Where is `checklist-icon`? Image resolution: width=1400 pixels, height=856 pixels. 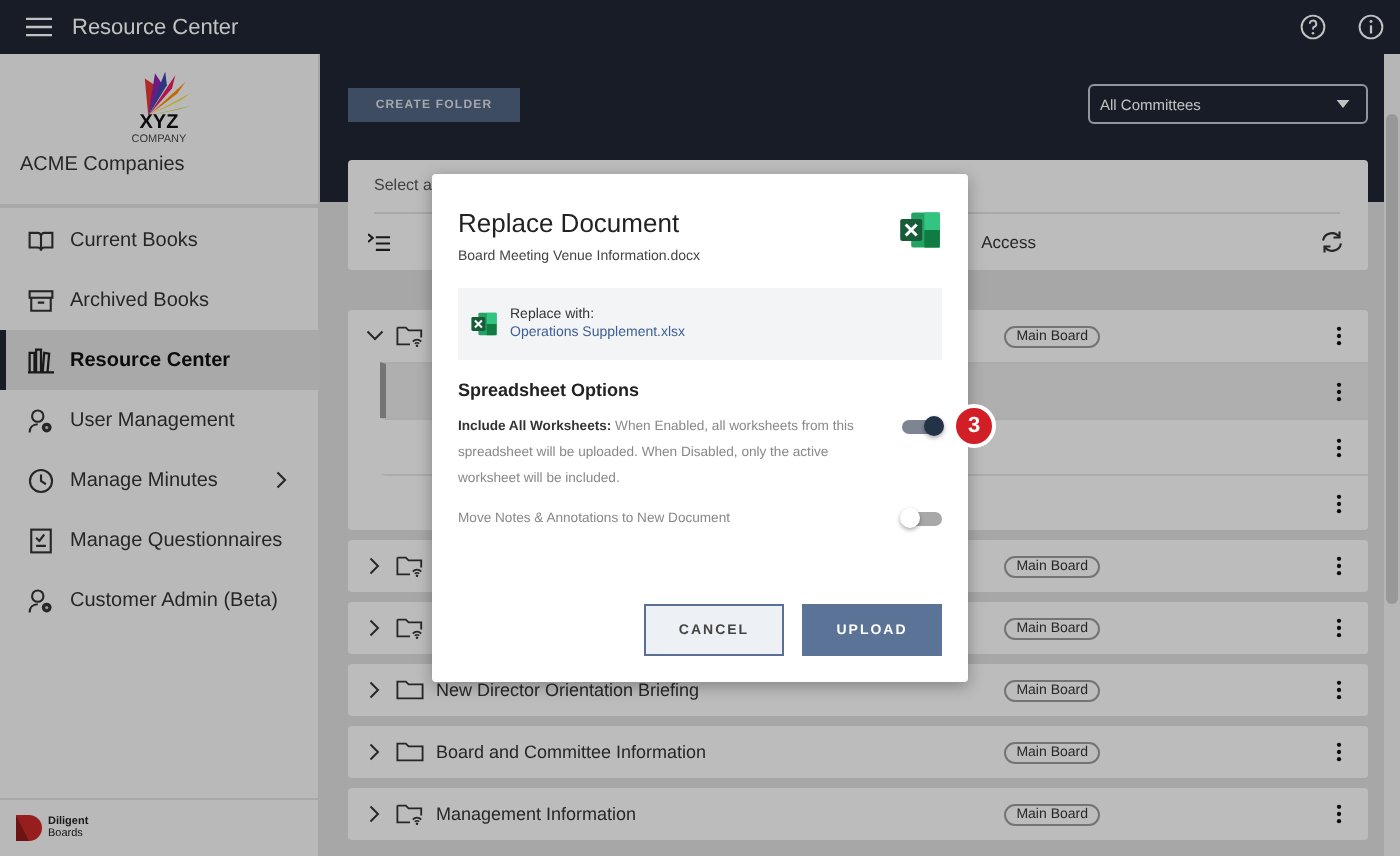
checklist-icon is located at coordinates (41, 540).